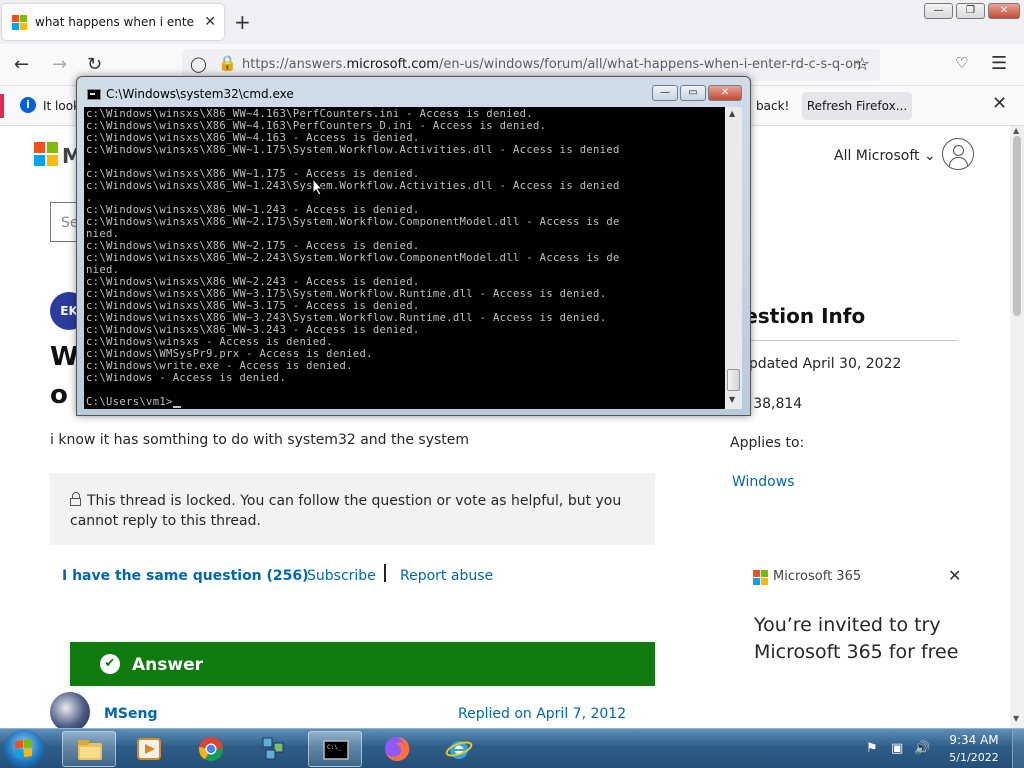 The width and height of the screenshot is (1024, 768). I want to click on account-icon, so click(958, 154).